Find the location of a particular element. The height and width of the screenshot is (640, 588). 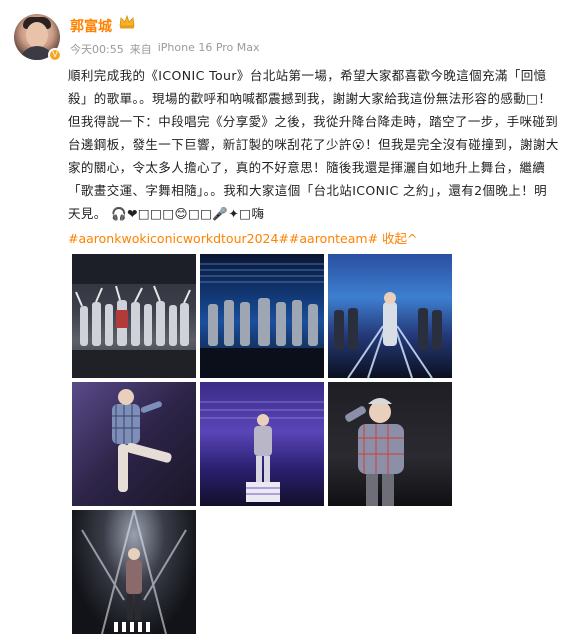

photo-stage-lights is located at coordinates (388, 335).